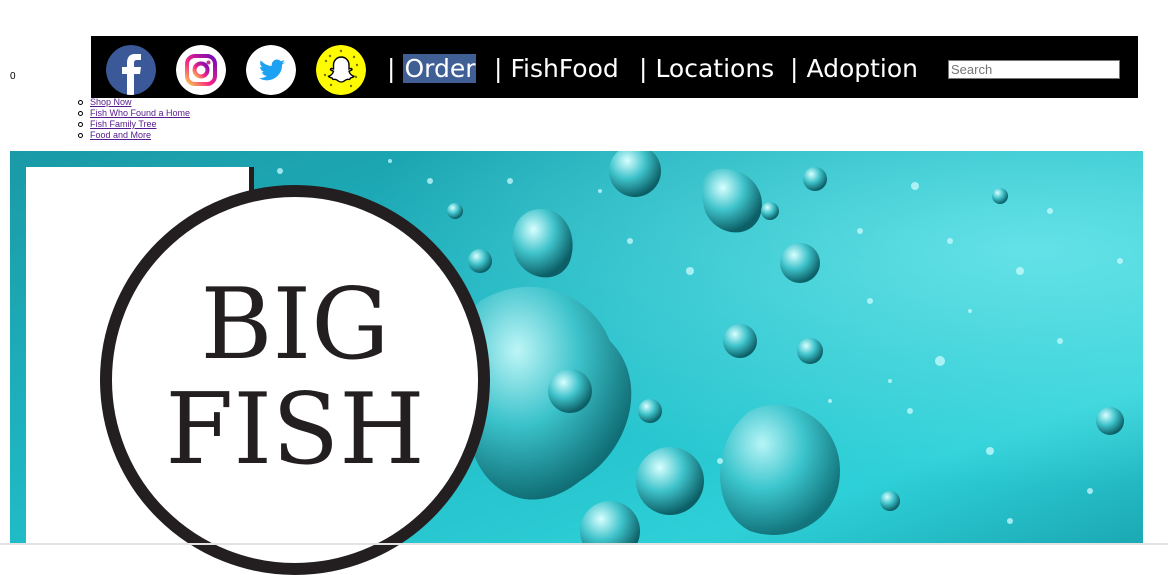 This screenshot has height=575, width=1168. What do you see at coordinates (854, 69) in the screenshot?
I see `nav-adoption: | Adoption` at bounding box center [854, 69].